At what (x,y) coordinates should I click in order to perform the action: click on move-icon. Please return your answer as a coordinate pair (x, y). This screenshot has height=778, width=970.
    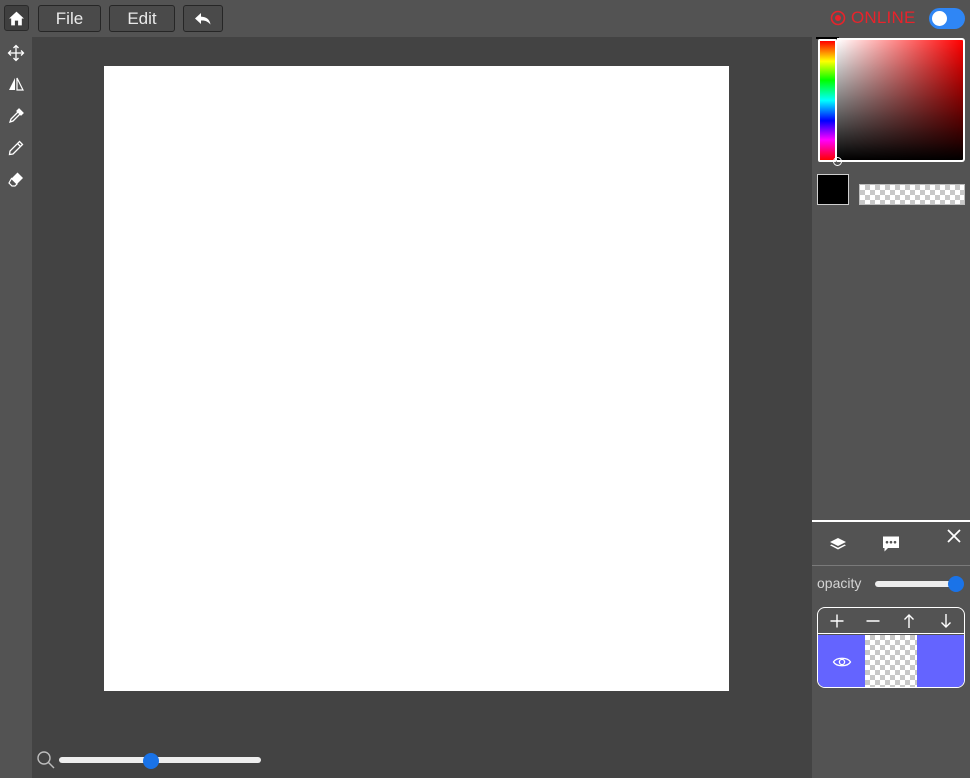
    Looking at the image, I should click on (15, 52).